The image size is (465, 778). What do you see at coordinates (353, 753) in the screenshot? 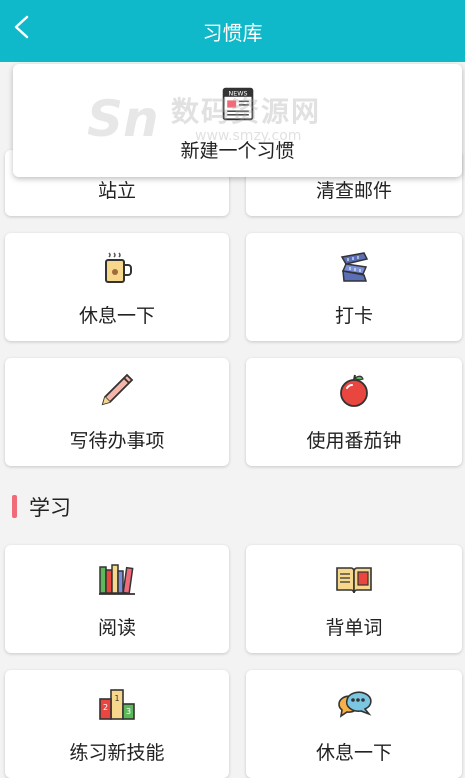
I see `study-label: 休息一下` at bounding box center [353, 753].